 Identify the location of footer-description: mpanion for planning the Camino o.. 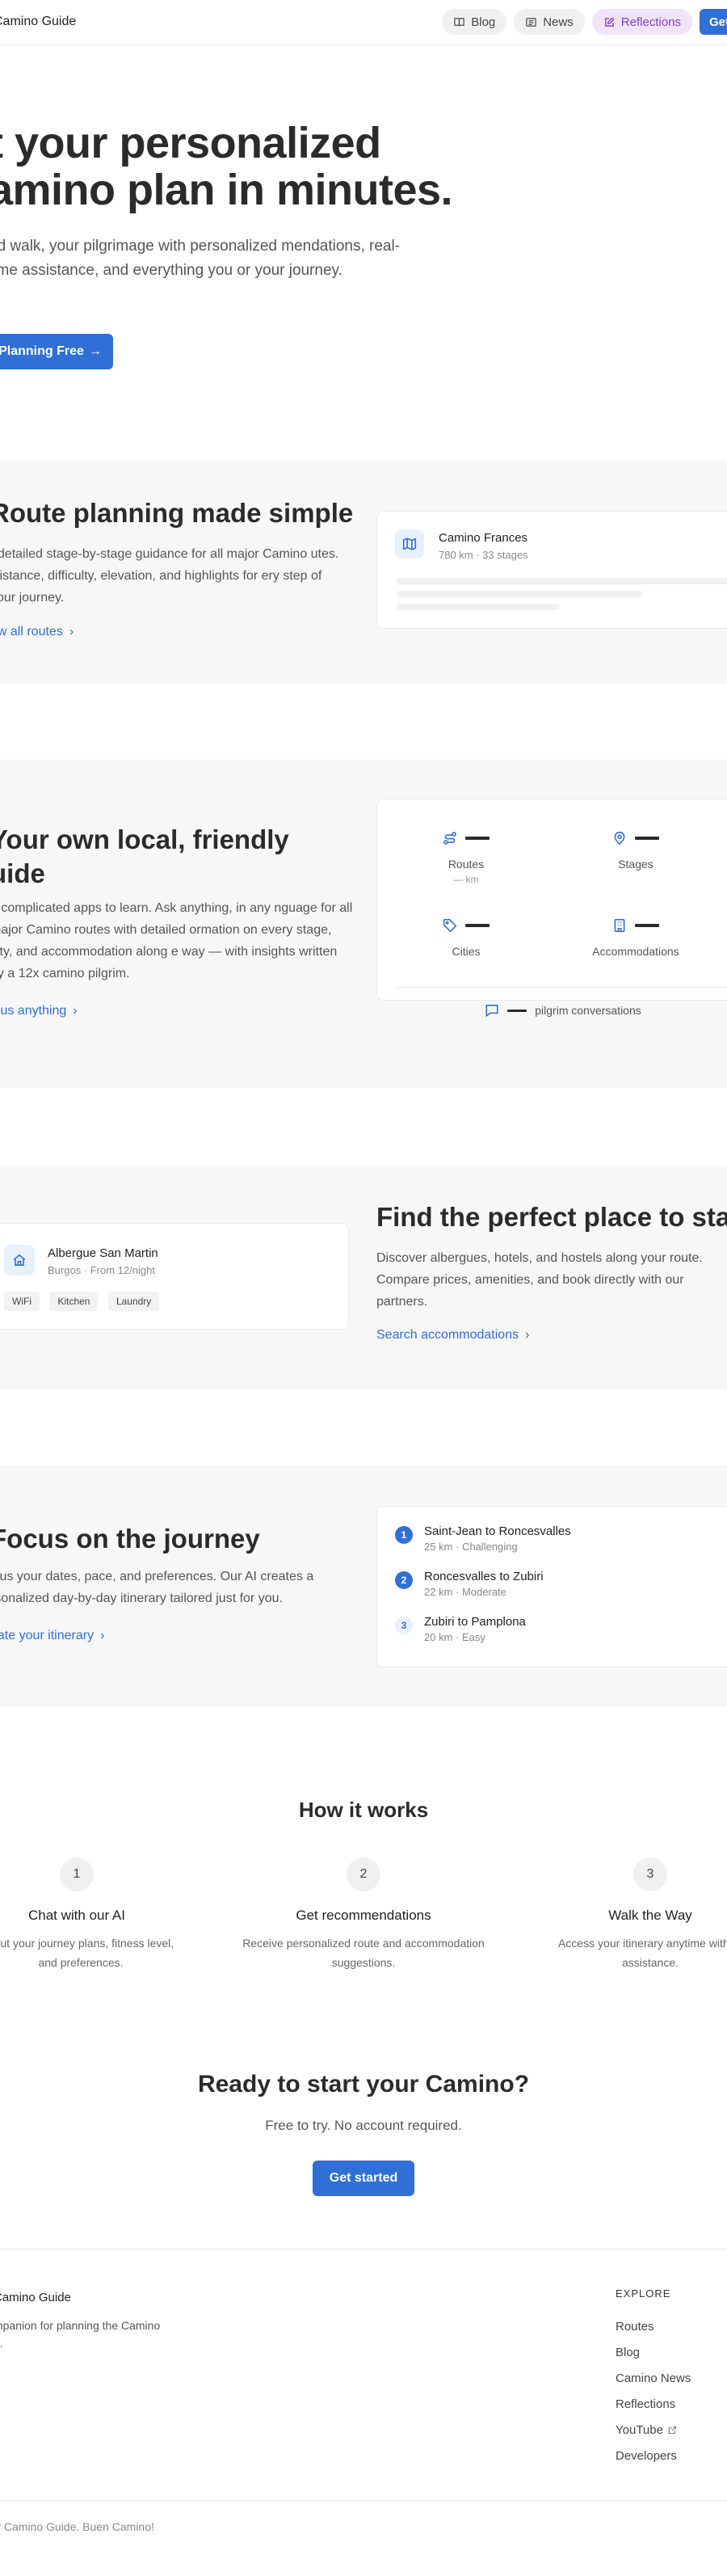
(80, 2334).